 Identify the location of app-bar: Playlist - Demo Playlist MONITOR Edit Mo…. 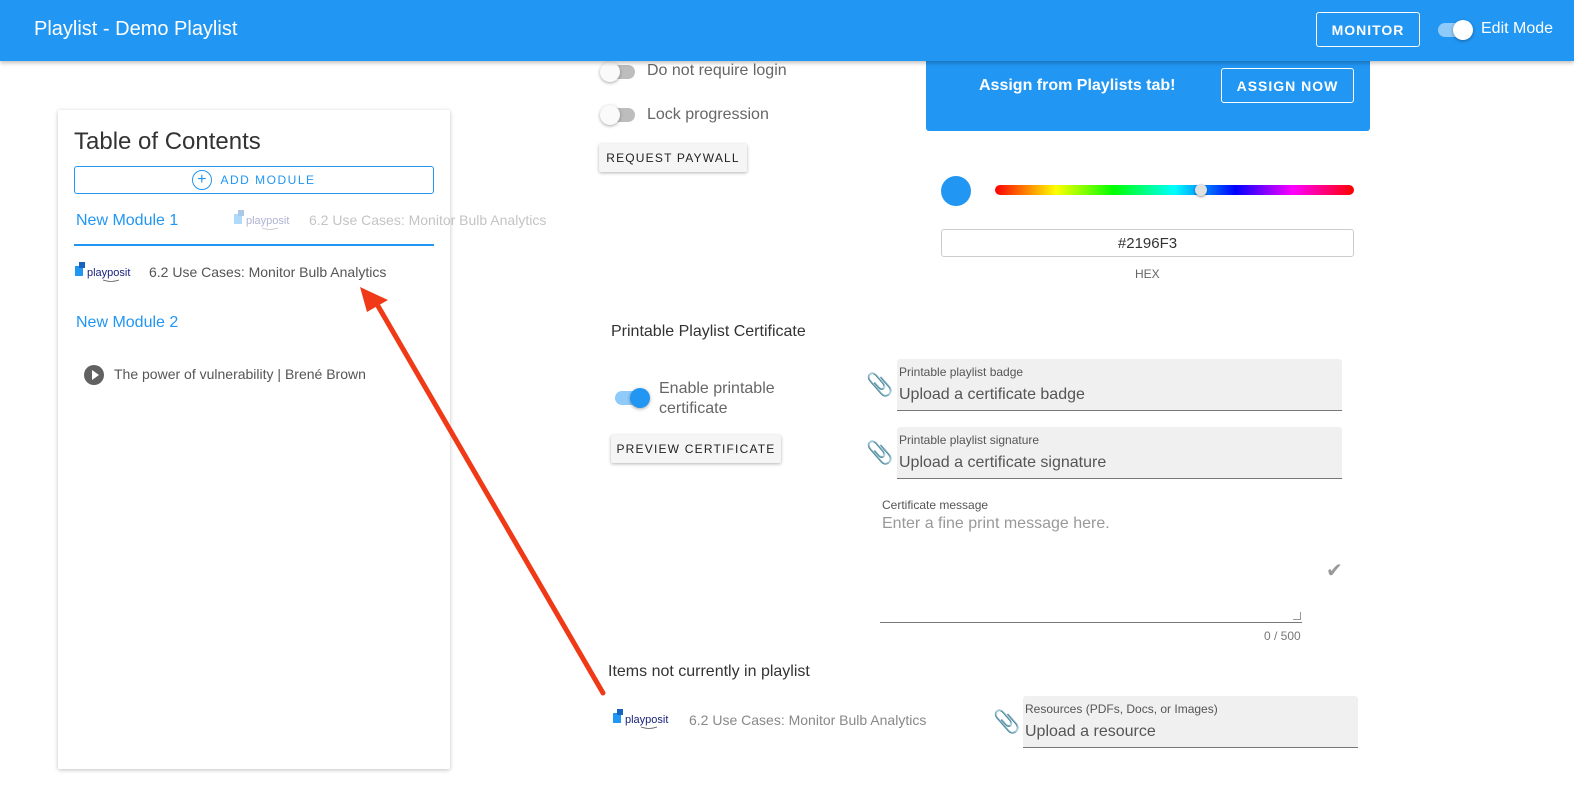
(787, 30).